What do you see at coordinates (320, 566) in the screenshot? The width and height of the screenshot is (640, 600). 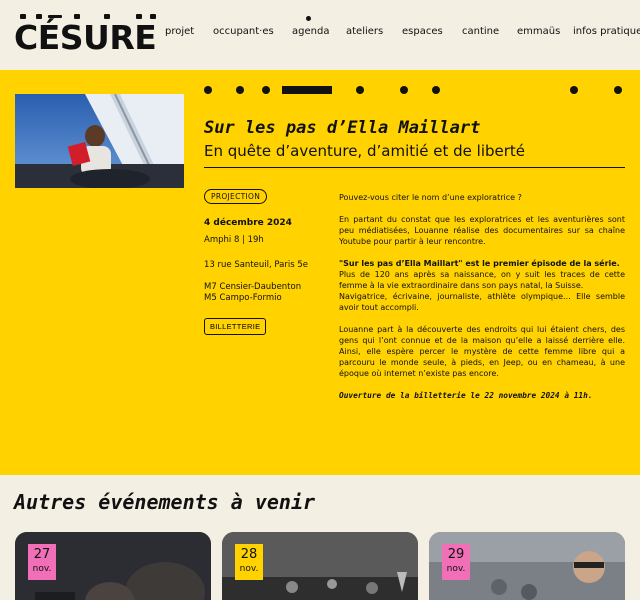 I see `event-card: 28 nov.` at bounding box center [320, 566].